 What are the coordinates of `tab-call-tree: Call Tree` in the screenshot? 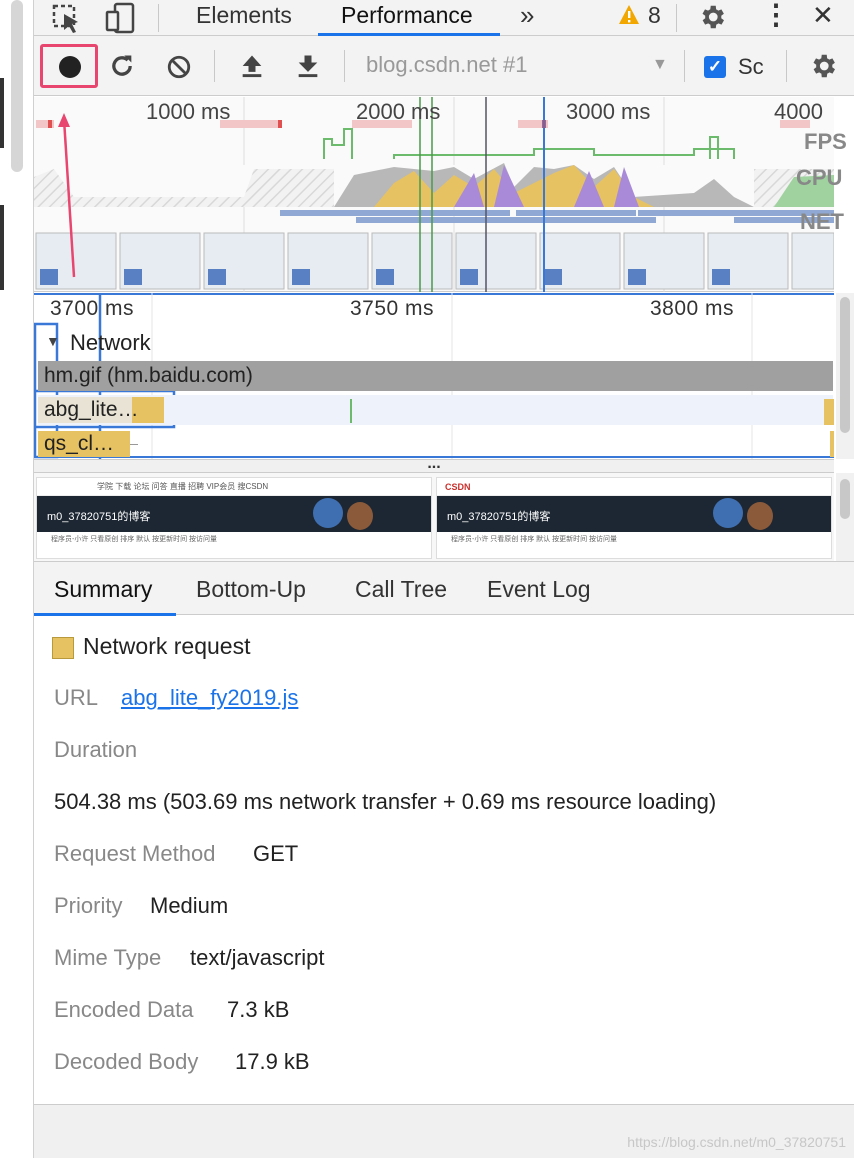 It's located at (401, 589).